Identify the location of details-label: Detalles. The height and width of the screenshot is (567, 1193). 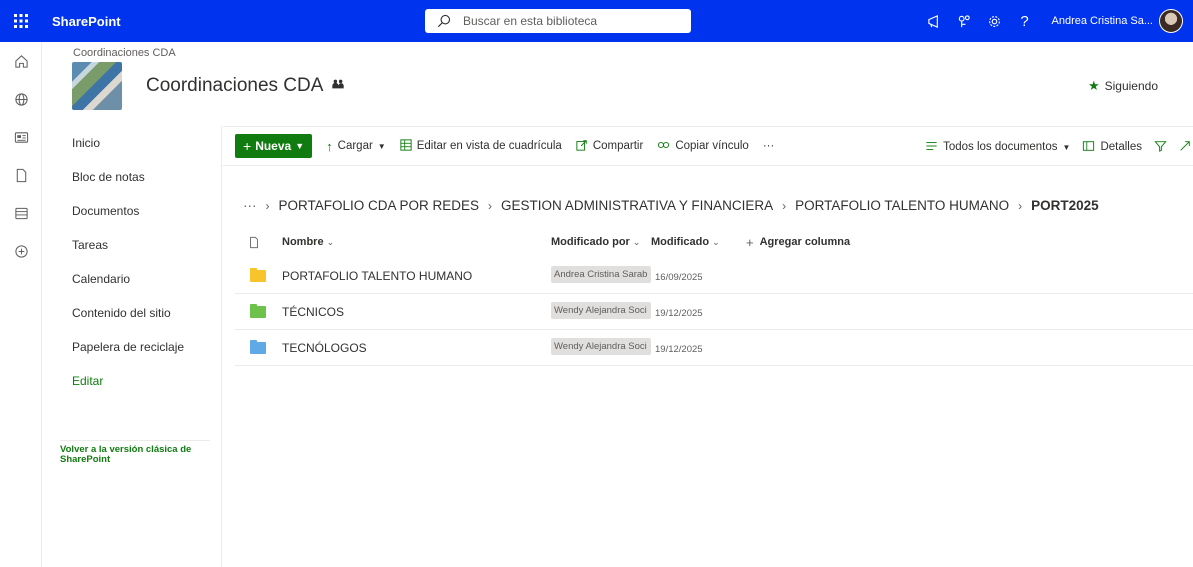
(1121, 147).